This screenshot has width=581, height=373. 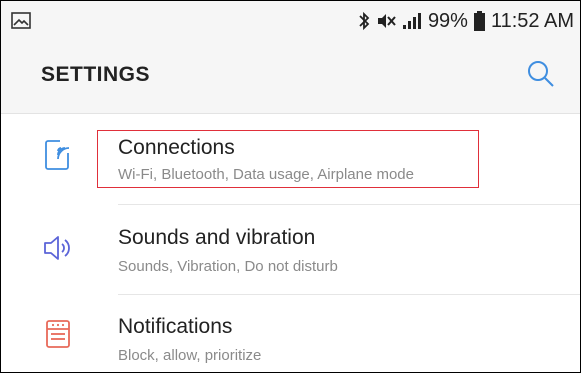 I want to click on mute-icon, so click(x=386, y=21).